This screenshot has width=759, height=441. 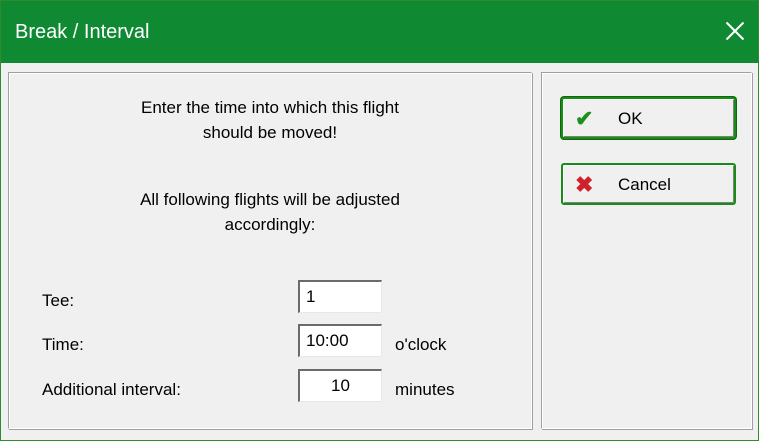 I want to click on instruction-line-2: should be moved!, so click(x=270, y=132).